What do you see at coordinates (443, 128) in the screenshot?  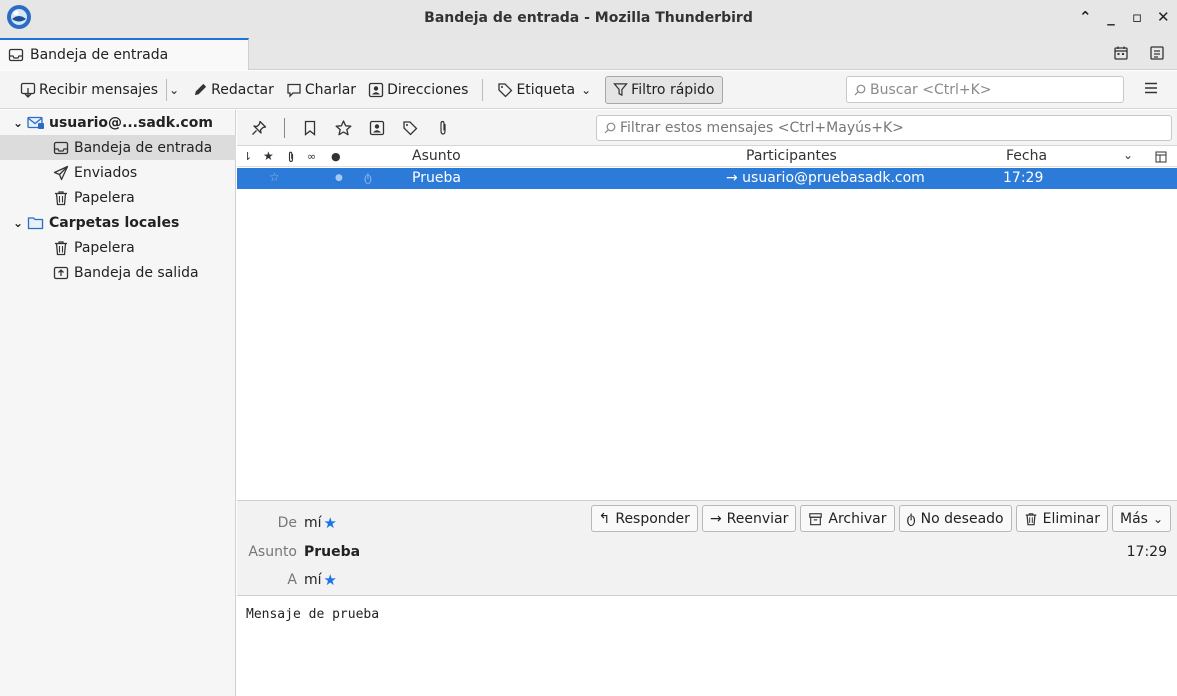 I see `attachment-icon` at bounding box center [443, 128].